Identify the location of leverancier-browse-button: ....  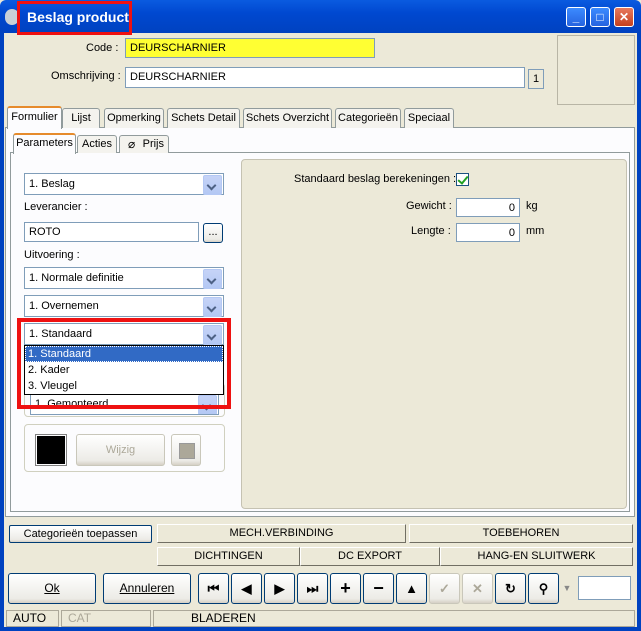
(213, 233).